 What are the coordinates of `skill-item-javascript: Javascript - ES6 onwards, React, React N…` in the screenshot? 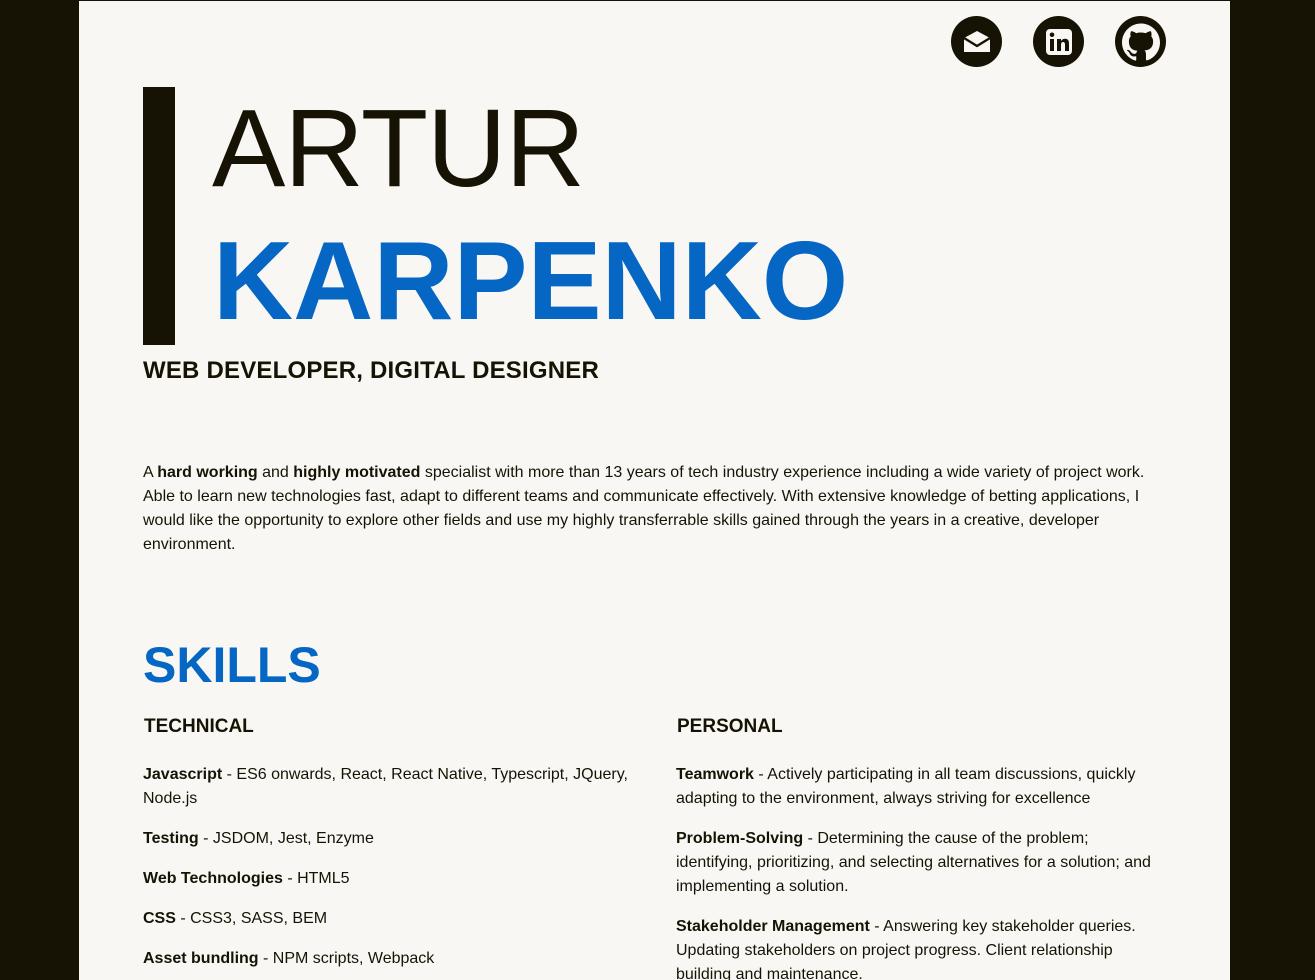 It's located at (393, 787).